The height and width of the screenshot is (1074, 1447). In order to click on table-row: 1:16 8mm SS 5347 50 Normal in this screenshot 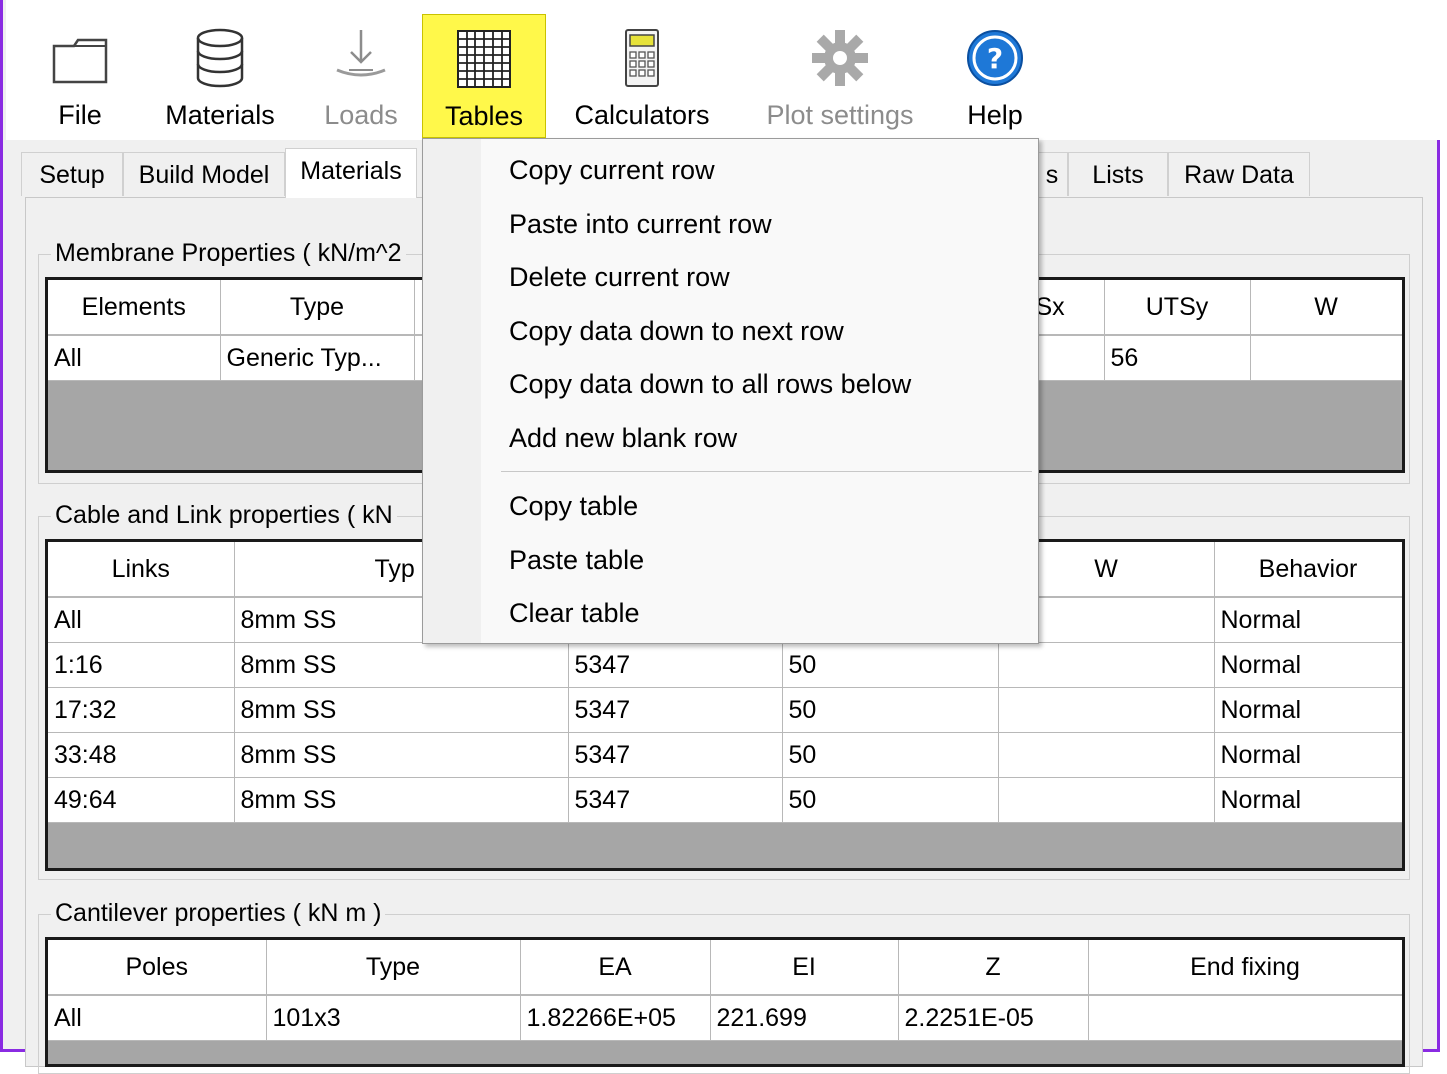, I will do `click(725, 665)`.